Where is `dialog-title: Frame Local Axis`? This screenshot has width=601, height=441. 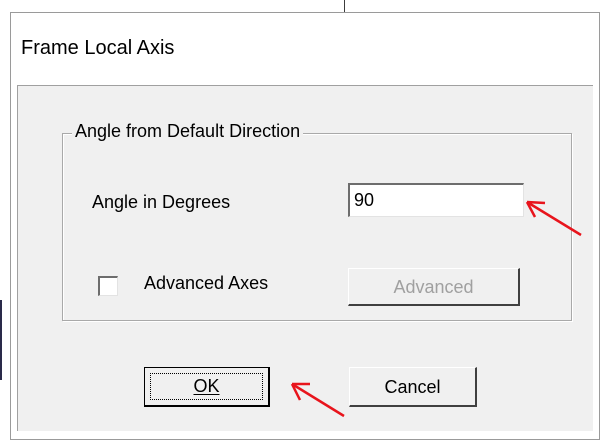 dialog-title: Frame Local Axis is located at coordinates (98, 48).